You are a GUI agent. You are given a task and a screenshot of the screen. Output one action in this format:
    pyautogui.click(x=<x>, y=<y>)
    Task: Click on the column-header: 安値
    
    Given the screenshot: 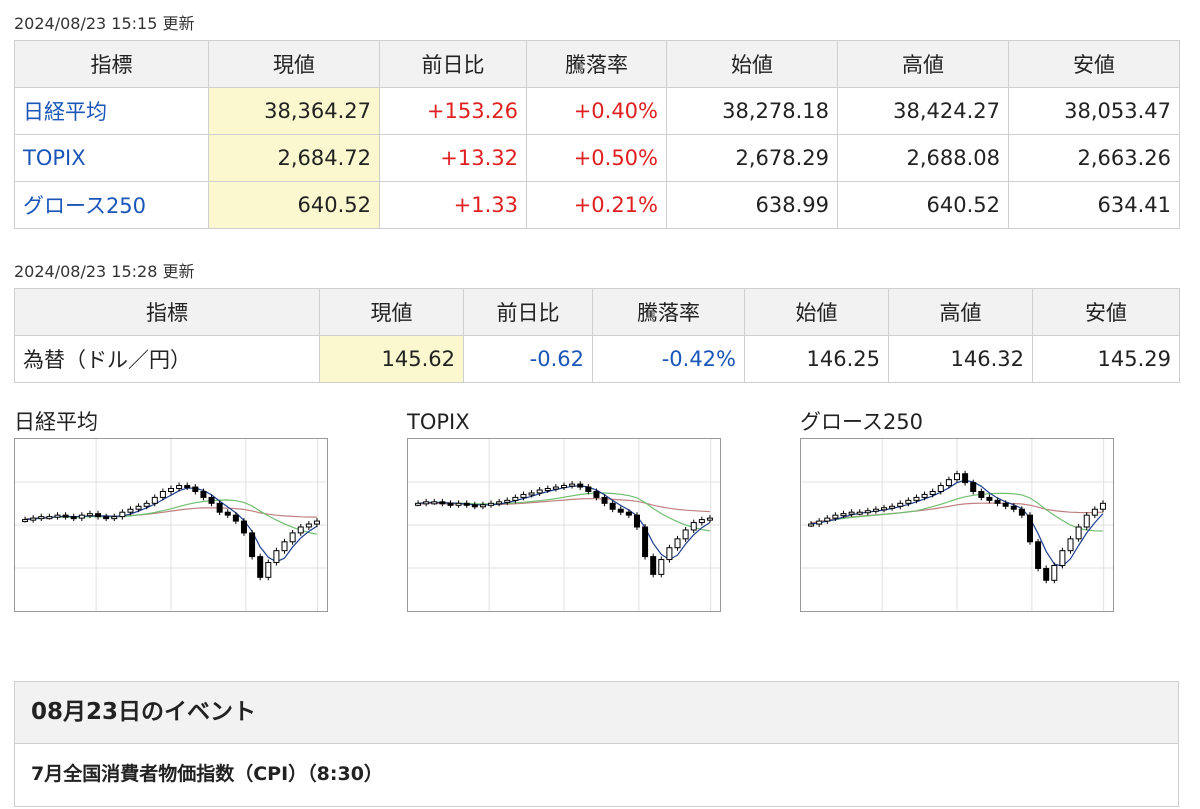 What is the action you would take?
    pyautogui.click(x=1106, y=312)
    